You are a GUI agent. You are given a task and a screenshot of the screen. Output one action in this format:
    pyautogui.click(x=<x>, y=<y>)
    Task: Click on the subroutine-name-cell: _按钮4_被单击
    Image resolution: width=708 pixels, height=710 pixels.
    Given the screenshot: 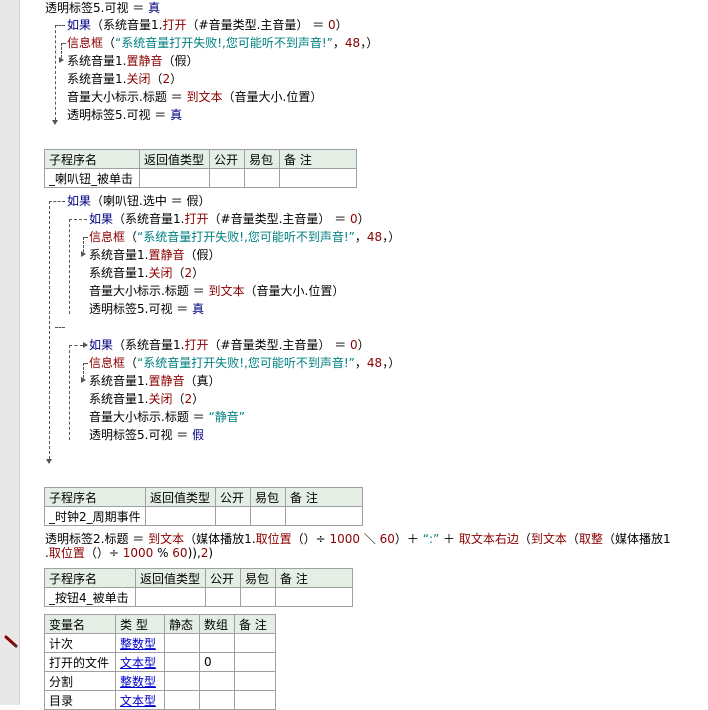 What is the action you would take?
    pyautogui.click(x=90, y=597)
    